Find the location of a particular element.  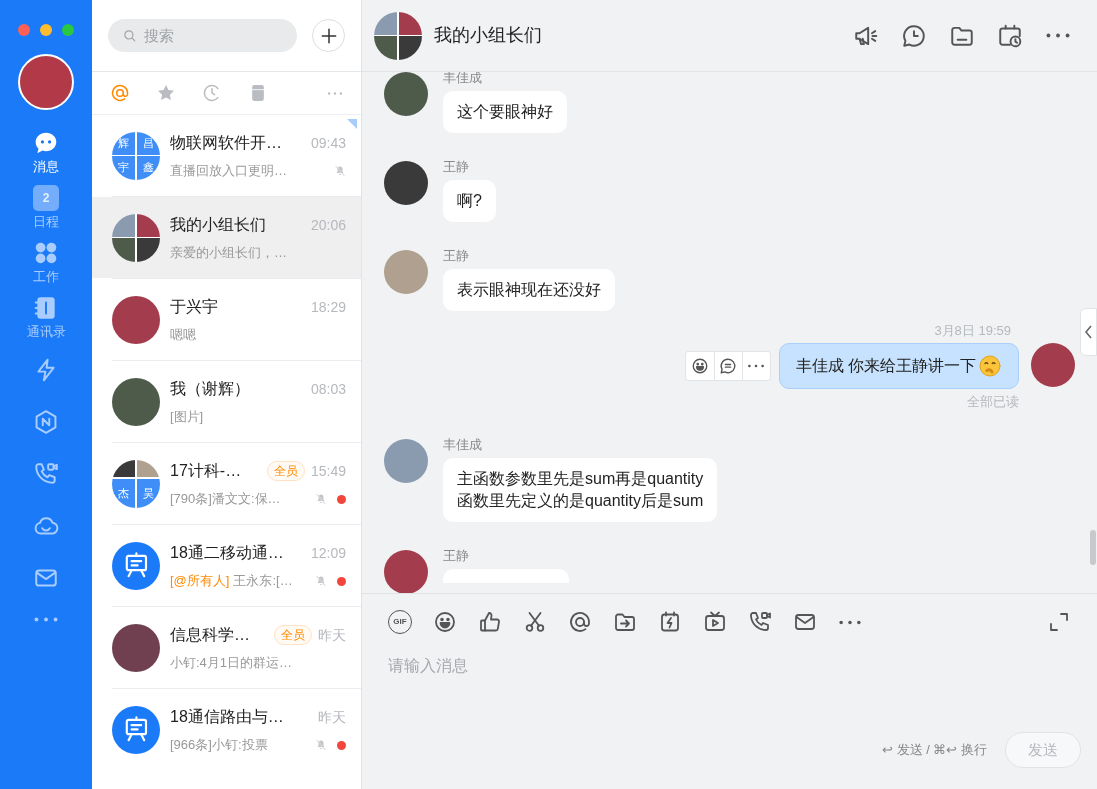

conversation-time: 12:09 is located at coordinates (328, 553).